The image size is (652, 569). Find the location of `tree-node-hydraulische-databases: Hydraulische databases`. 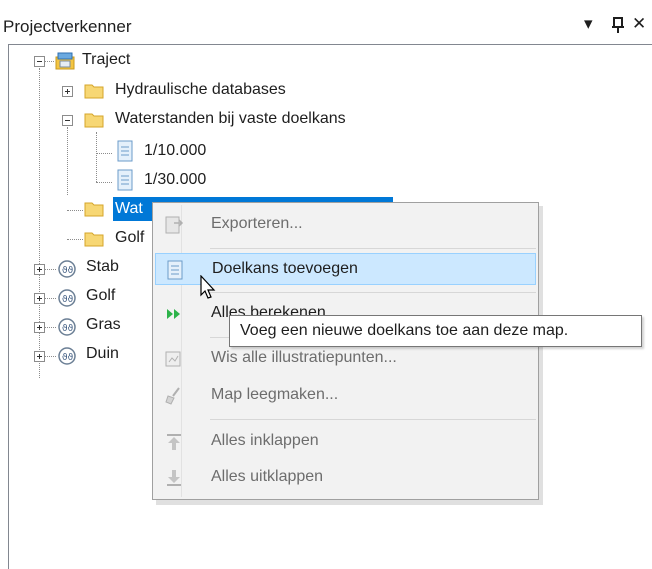

tree-node-hydraulische-databases: Hydraulische databases is located at coordinates (200, 90).